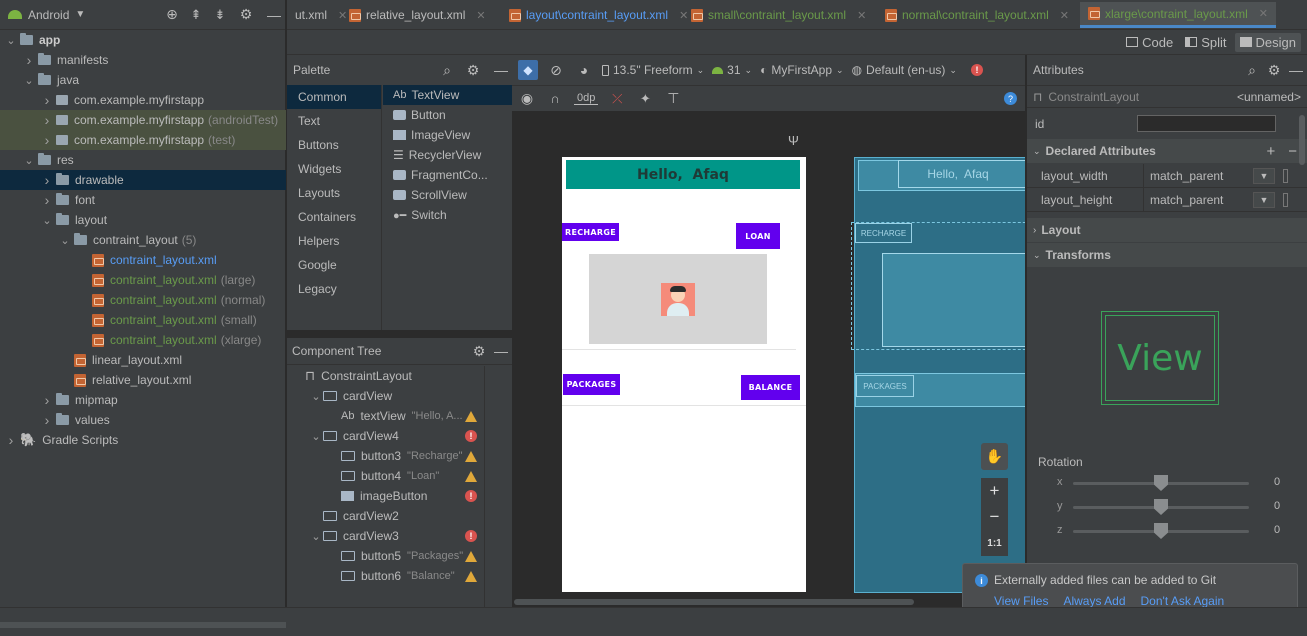  I want to click on palette-category: Common, so click(334, 97).